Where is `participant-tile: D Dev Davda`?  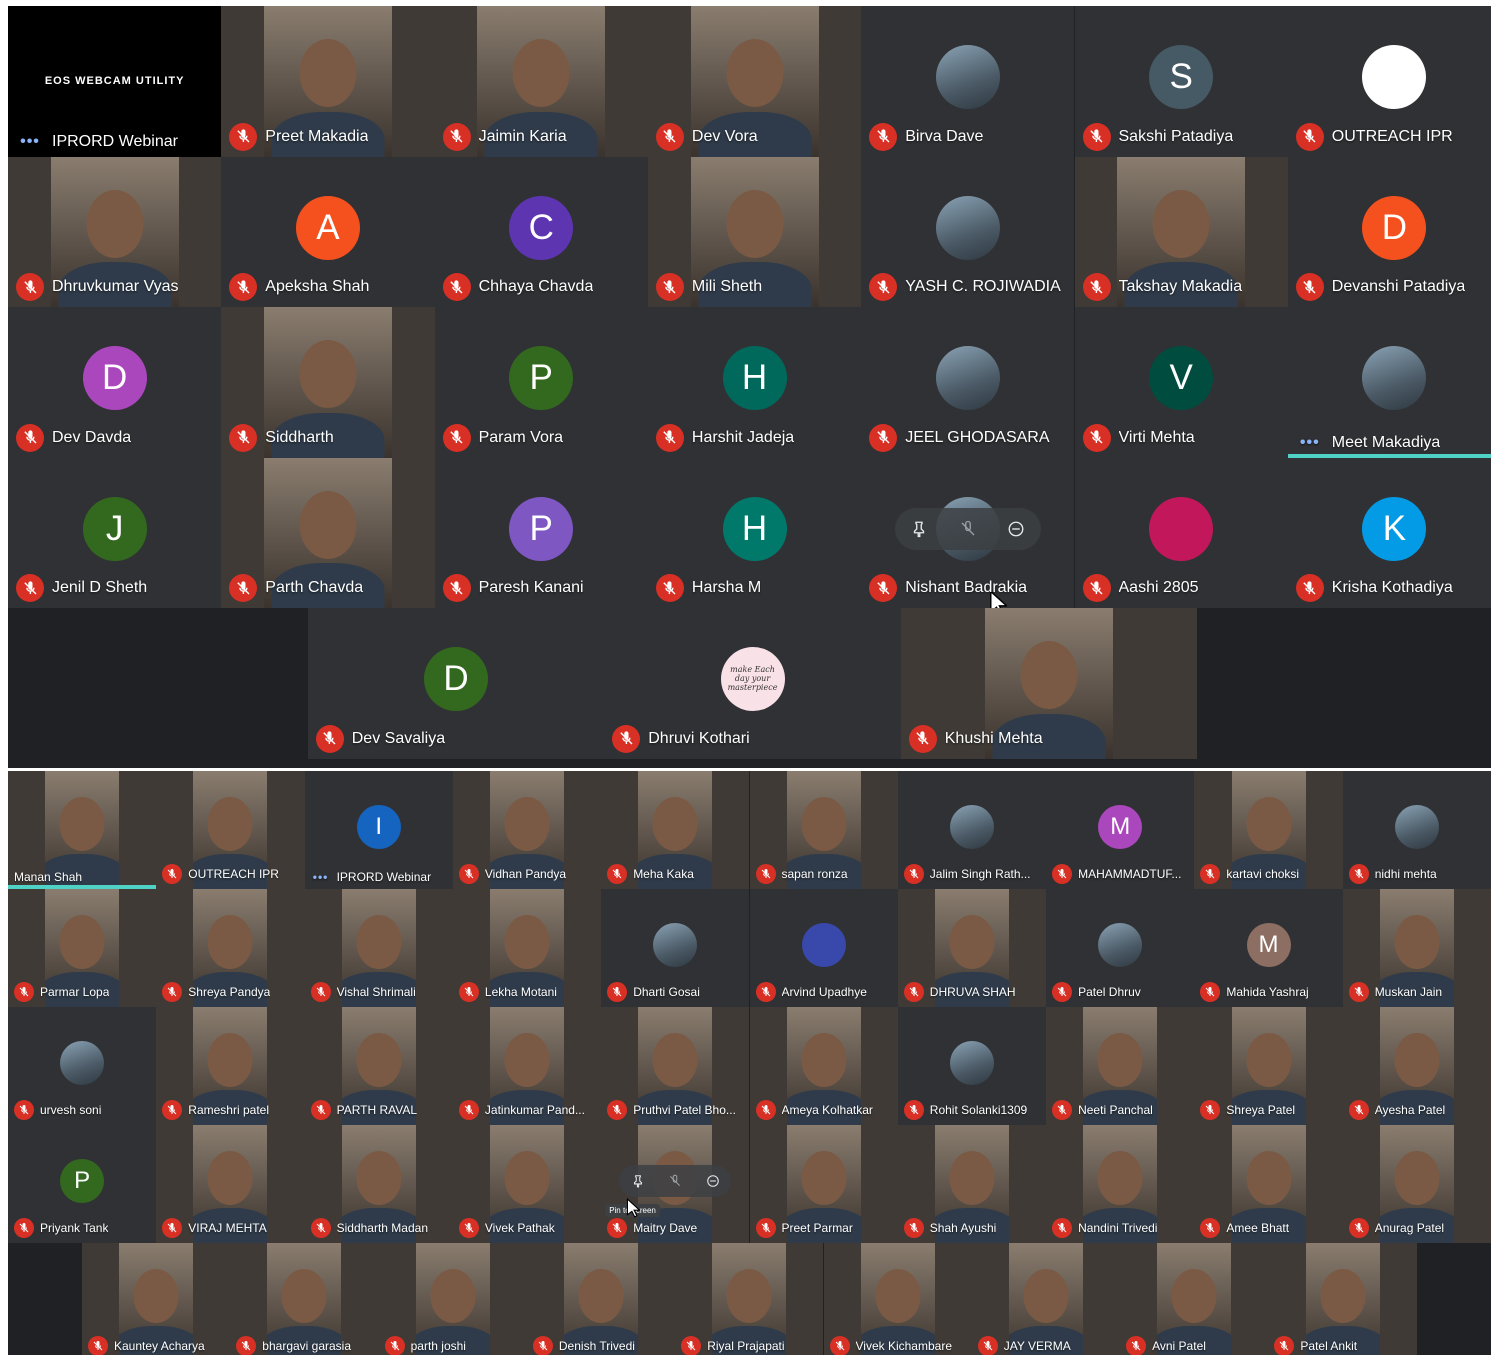 participant-tile: D Dev Davda is located at coordinates (115, 382).